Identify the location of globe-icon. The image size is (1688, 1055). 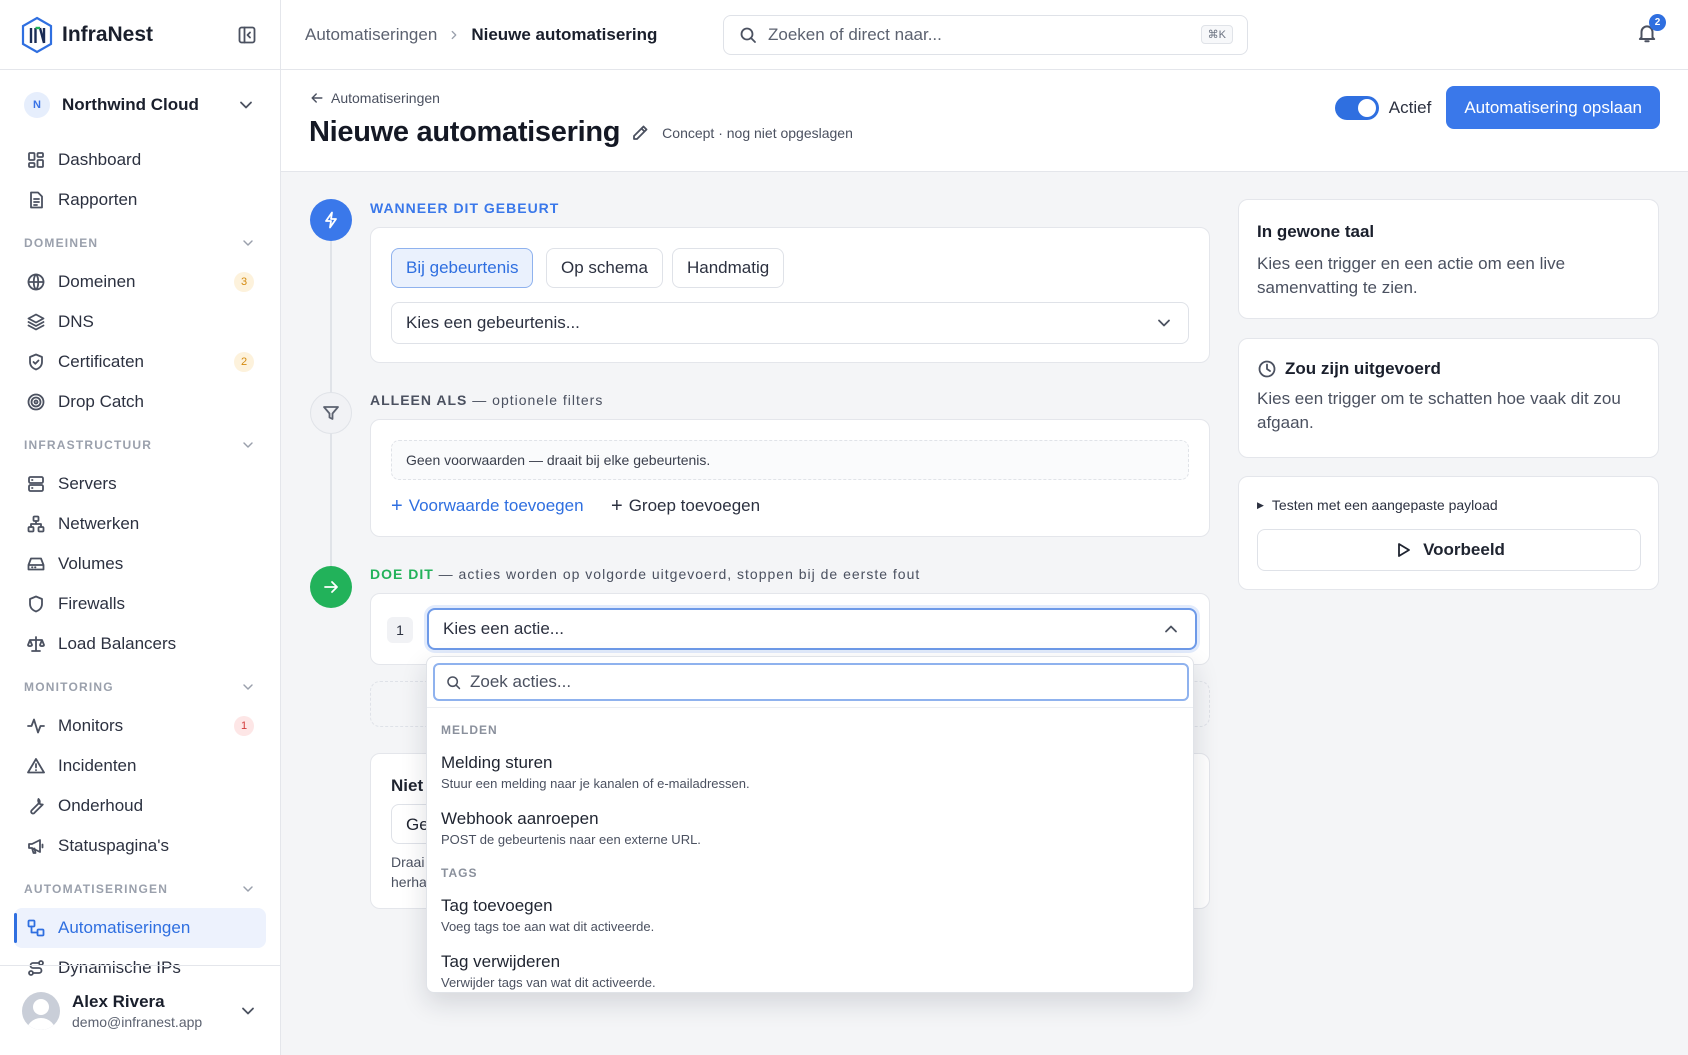
(36, 282).